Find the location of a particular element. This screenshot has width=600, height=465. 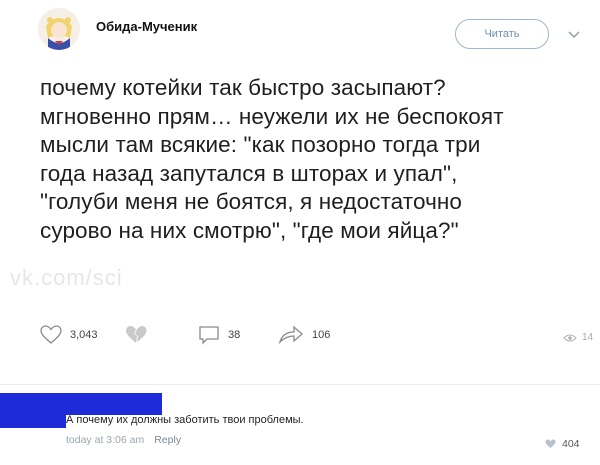

tweet-text-line: мысли там всякие: "как позорно тогда три is located at coordinates (260, 145).